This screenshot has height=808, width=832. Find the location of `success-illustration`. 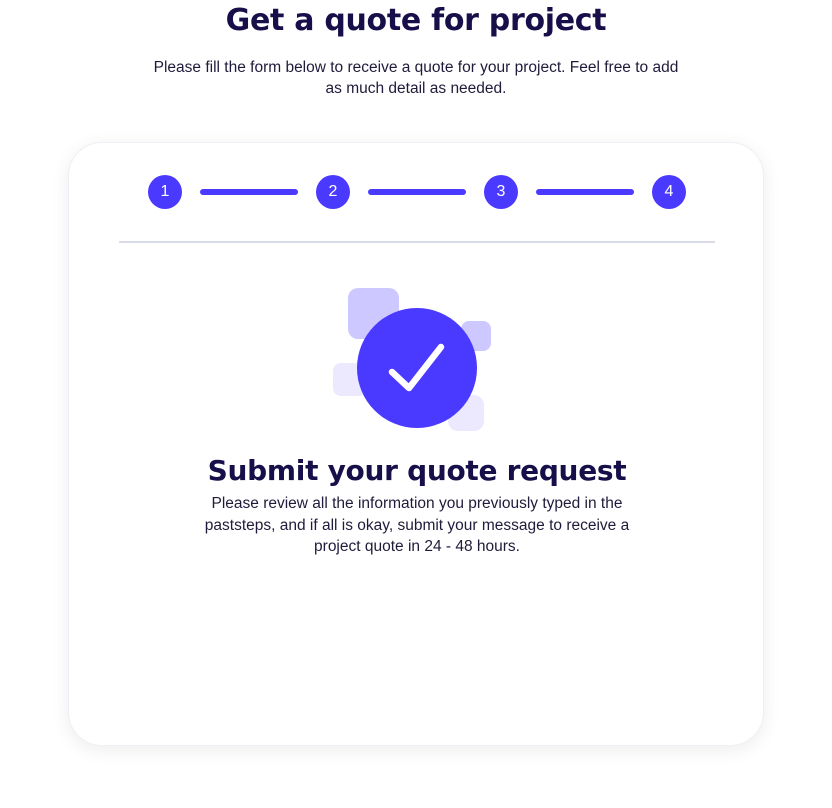

success-illustration is located at coordinates (413, 363).